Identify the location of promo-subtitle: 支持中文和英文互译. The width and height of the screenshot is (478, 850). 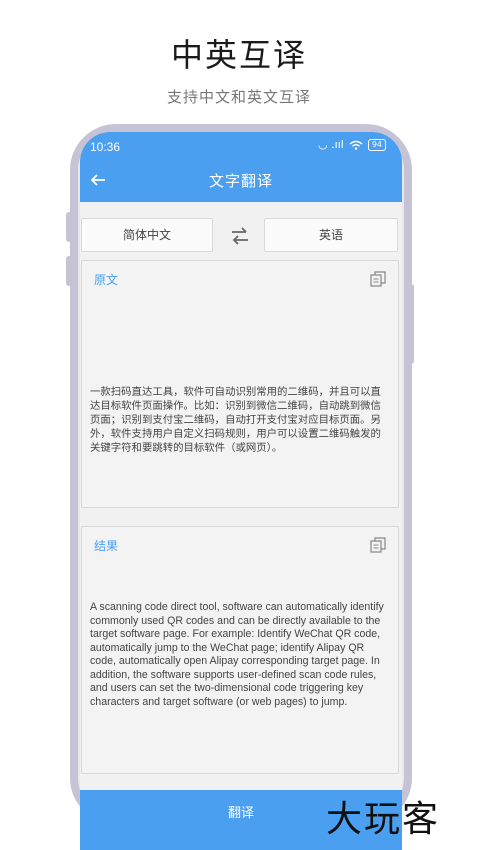
(238, 97).